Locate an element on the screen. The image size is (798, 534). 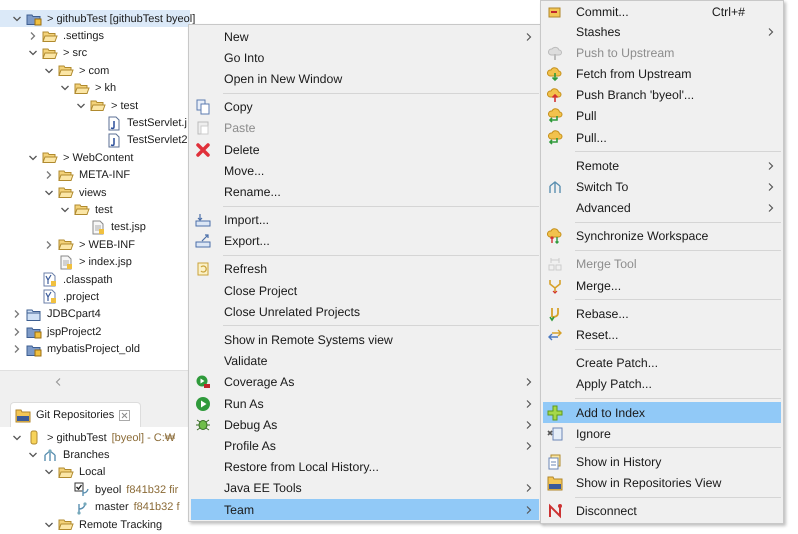
cloud-upload-icon is located at coordinates (555, 95).